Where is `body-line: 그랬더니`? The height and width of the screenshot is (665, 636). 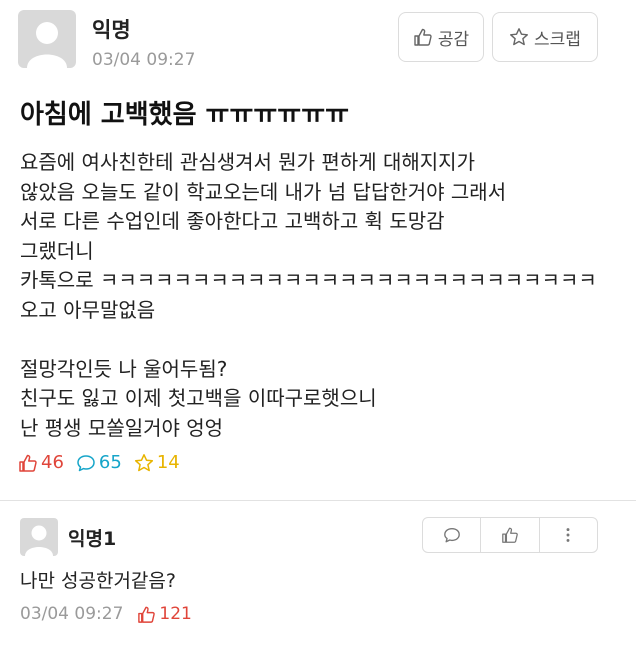 body-line: 그랬더니 is located at coordinates (57, 250).